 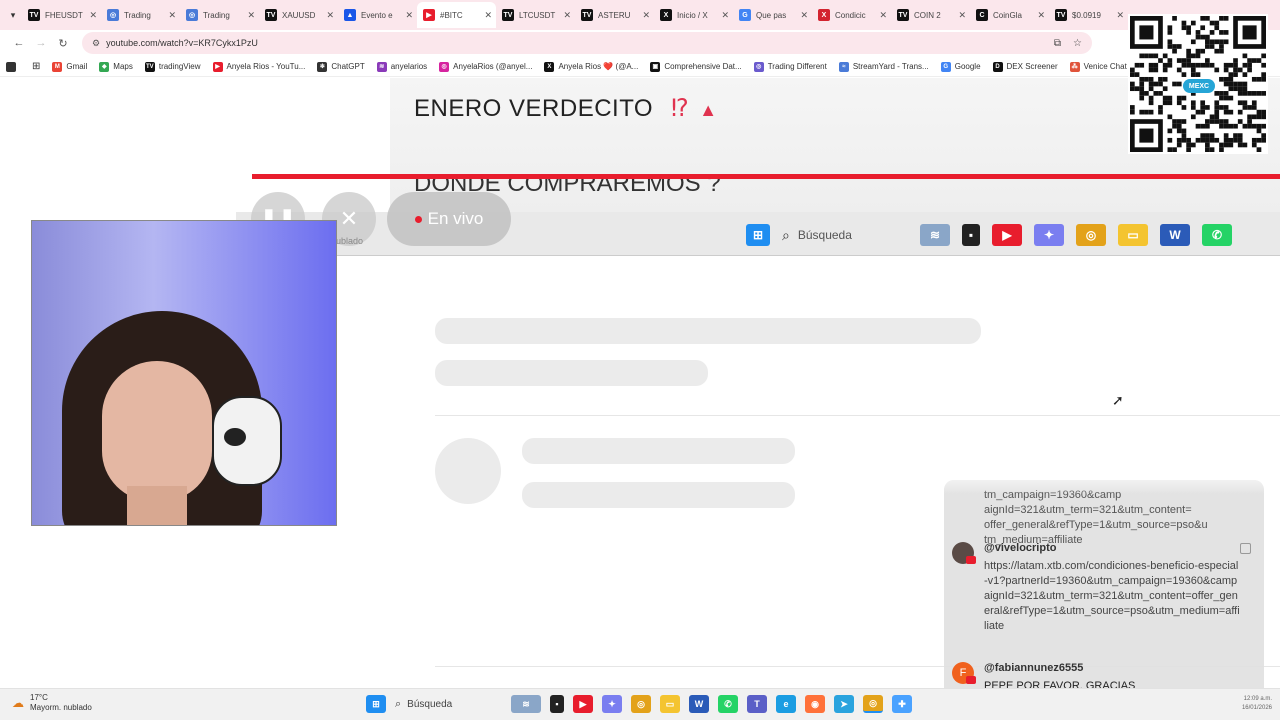 What do you see at coordinates (1257, 699) in the screenshot?
I see `clock-time: 12:09 a.m.` at bounding box center [1257, 699].